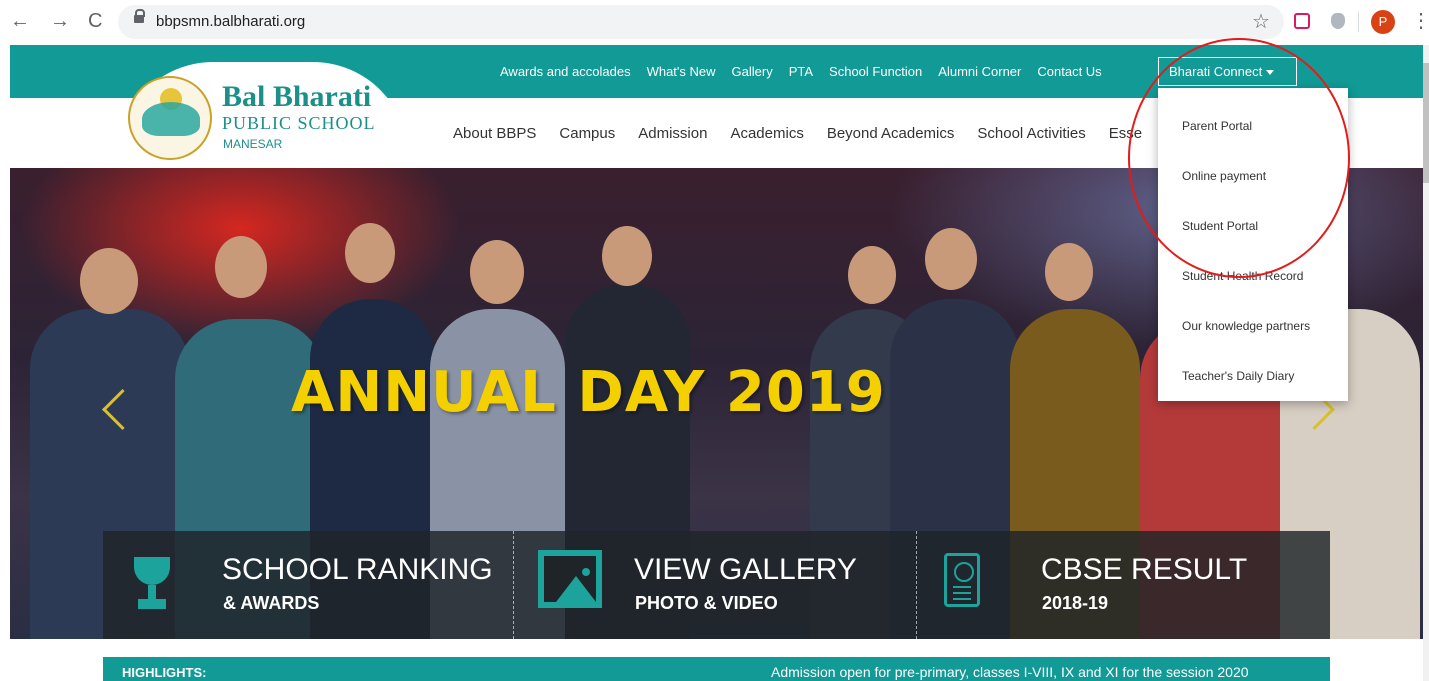 The width and height of the screenshot is (1429, 681). What do you see at coordinates (357, 570) in the screenshot?
I see `school-ranking-title: SCHOOL RANKING` at bounding box center [357, 570].